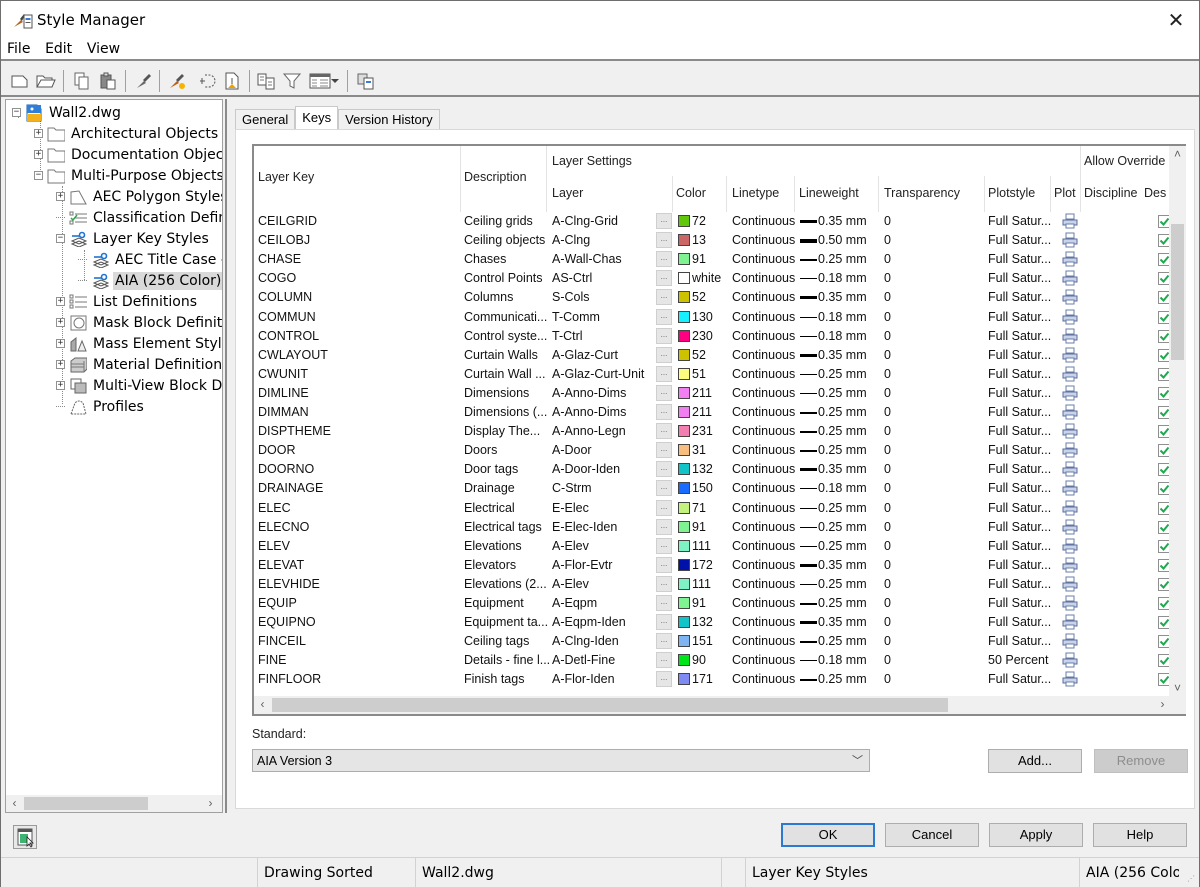 This screenshot has width=1200, height=887. Describe the element at coordinates (710, 641) in the screenshot. I see `color-cell: 151` at that location.